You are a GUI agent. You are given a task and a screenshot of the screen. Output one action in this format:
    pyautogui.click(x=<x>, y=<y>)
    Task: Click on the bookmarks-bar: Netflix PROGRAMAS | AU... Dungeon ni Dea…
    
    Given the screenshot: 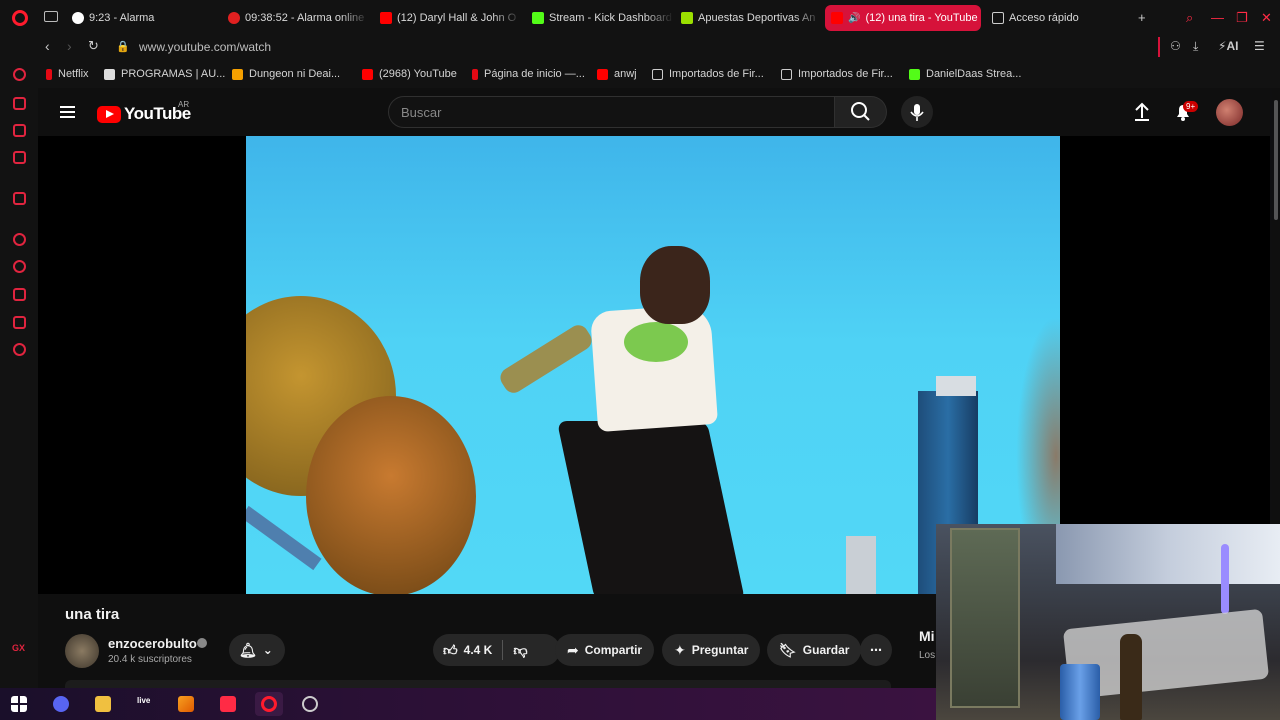 What is the action you would take?
    pyautogui.click(x=640, y=74)
    